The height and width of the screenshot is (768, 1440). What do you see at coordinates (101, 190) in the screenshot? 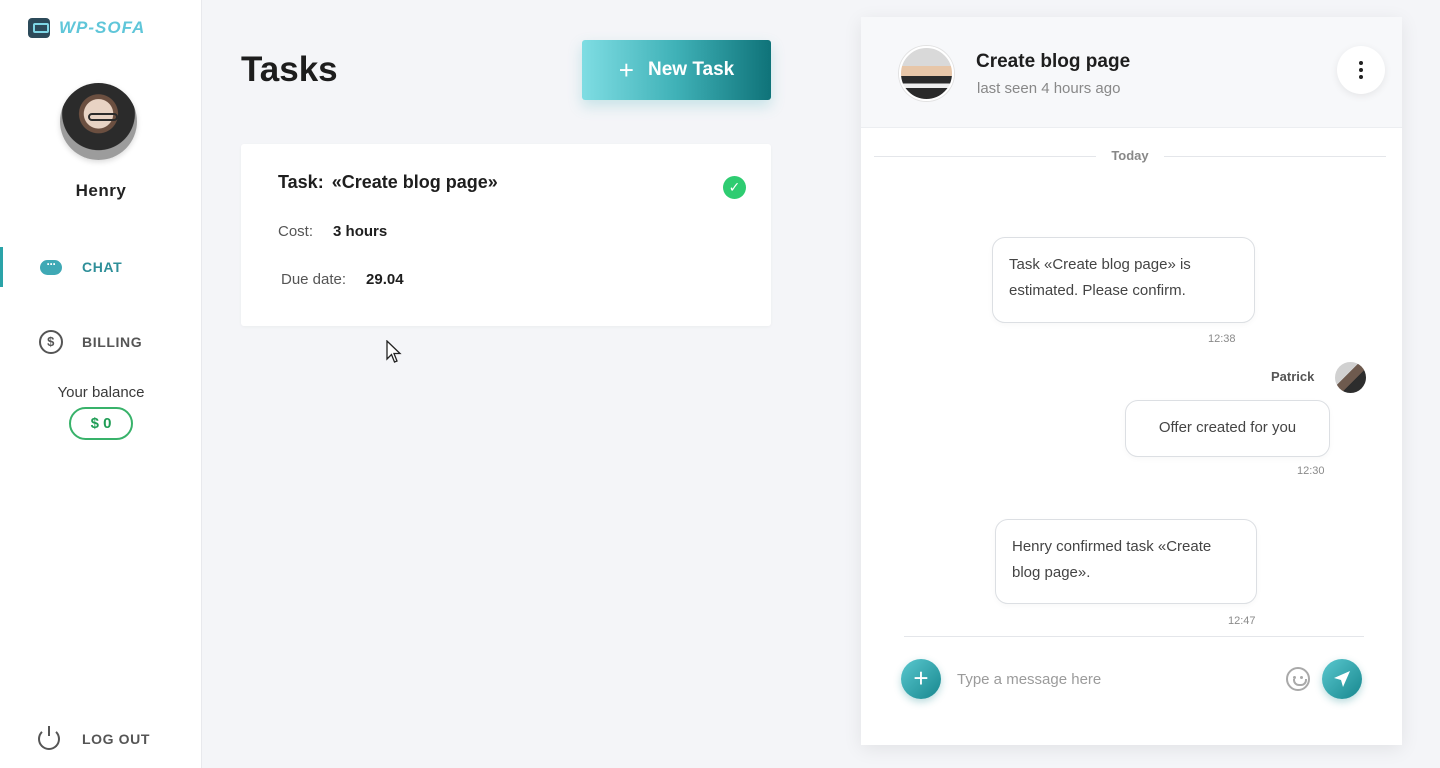
I see `user-name: Henry` at bounding box center [101, 190].